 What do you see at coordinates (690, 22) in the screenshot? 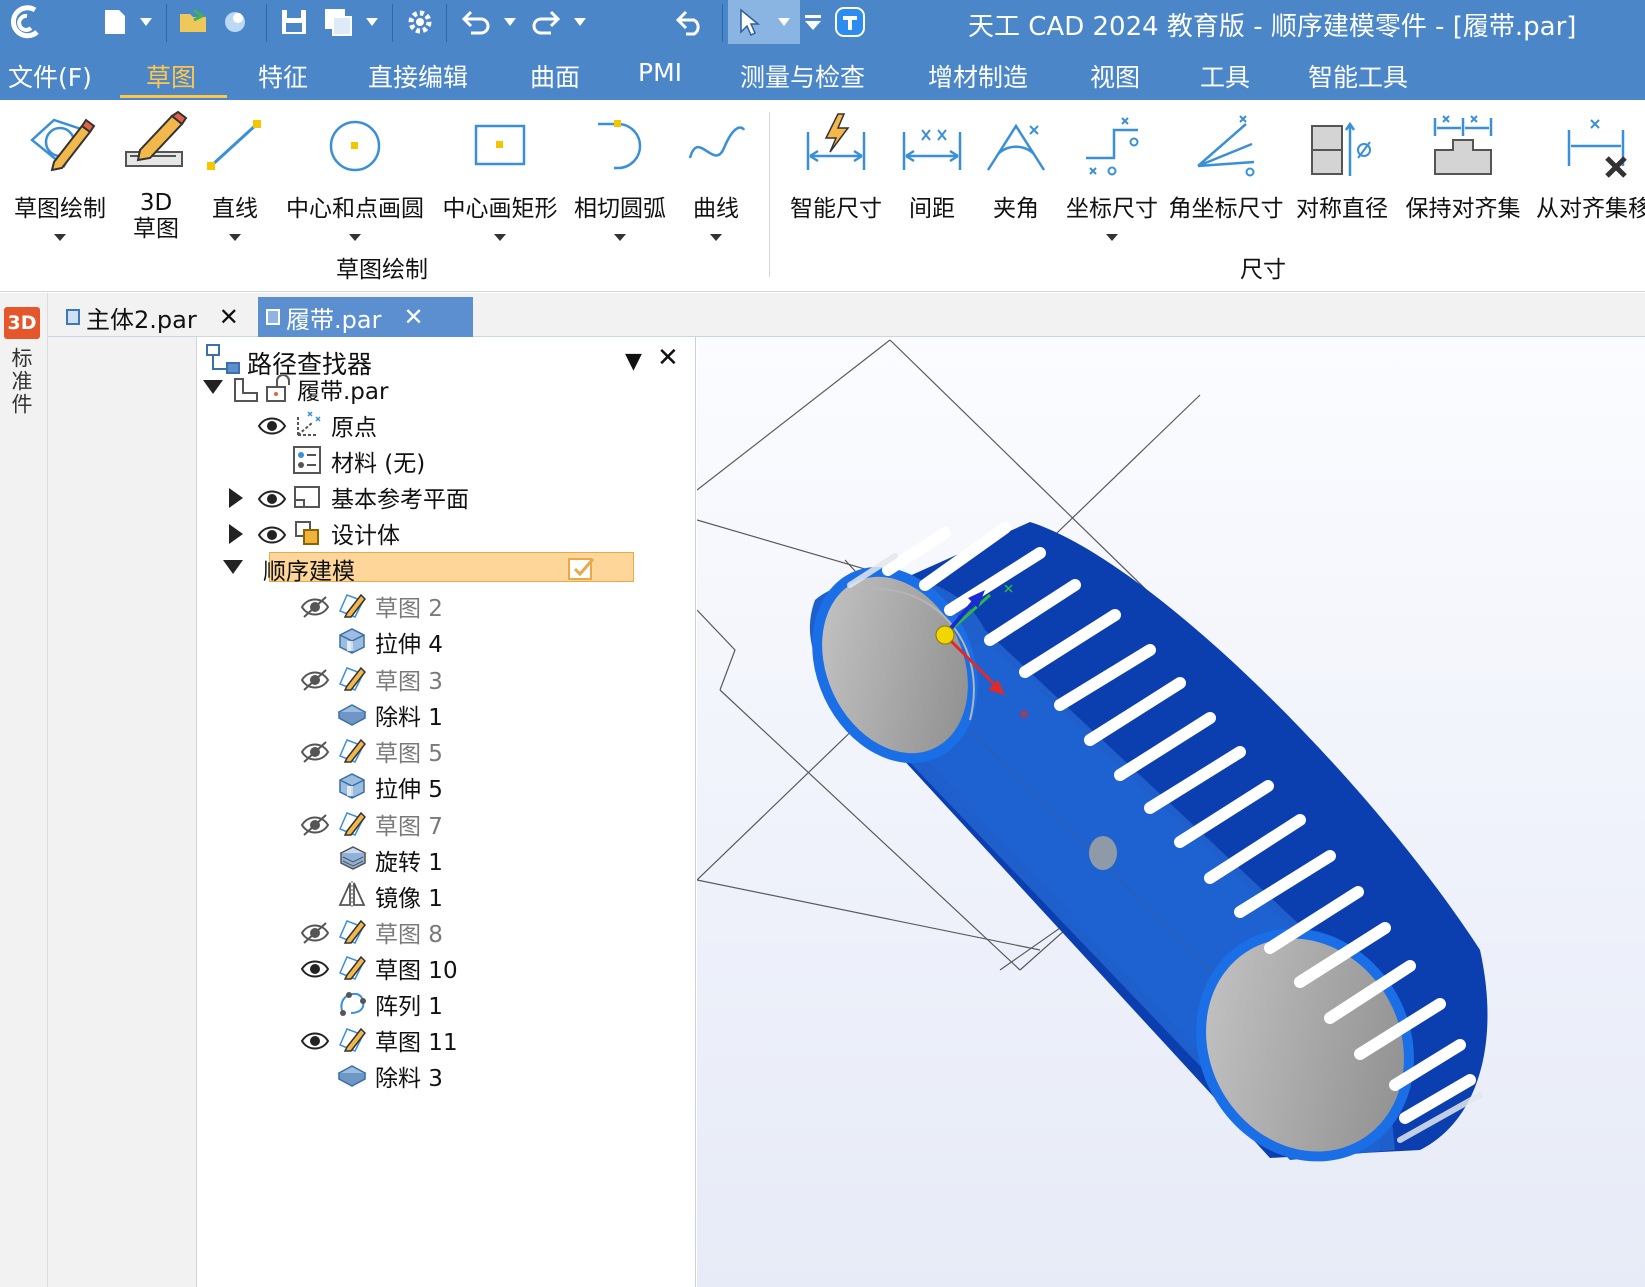
I see `return-icon` at bounding box center [690, 22].